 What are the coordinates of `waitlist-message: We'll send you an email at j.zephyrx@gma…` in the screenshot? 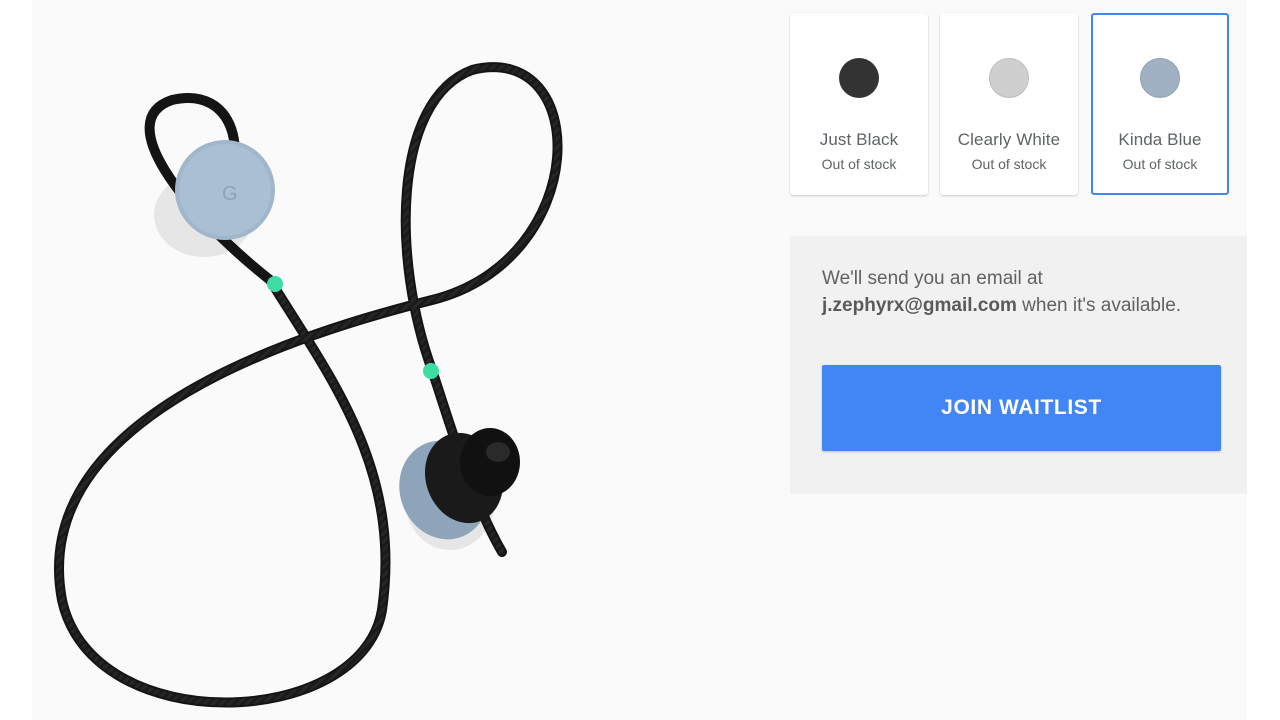 It's located at (1022, 292).